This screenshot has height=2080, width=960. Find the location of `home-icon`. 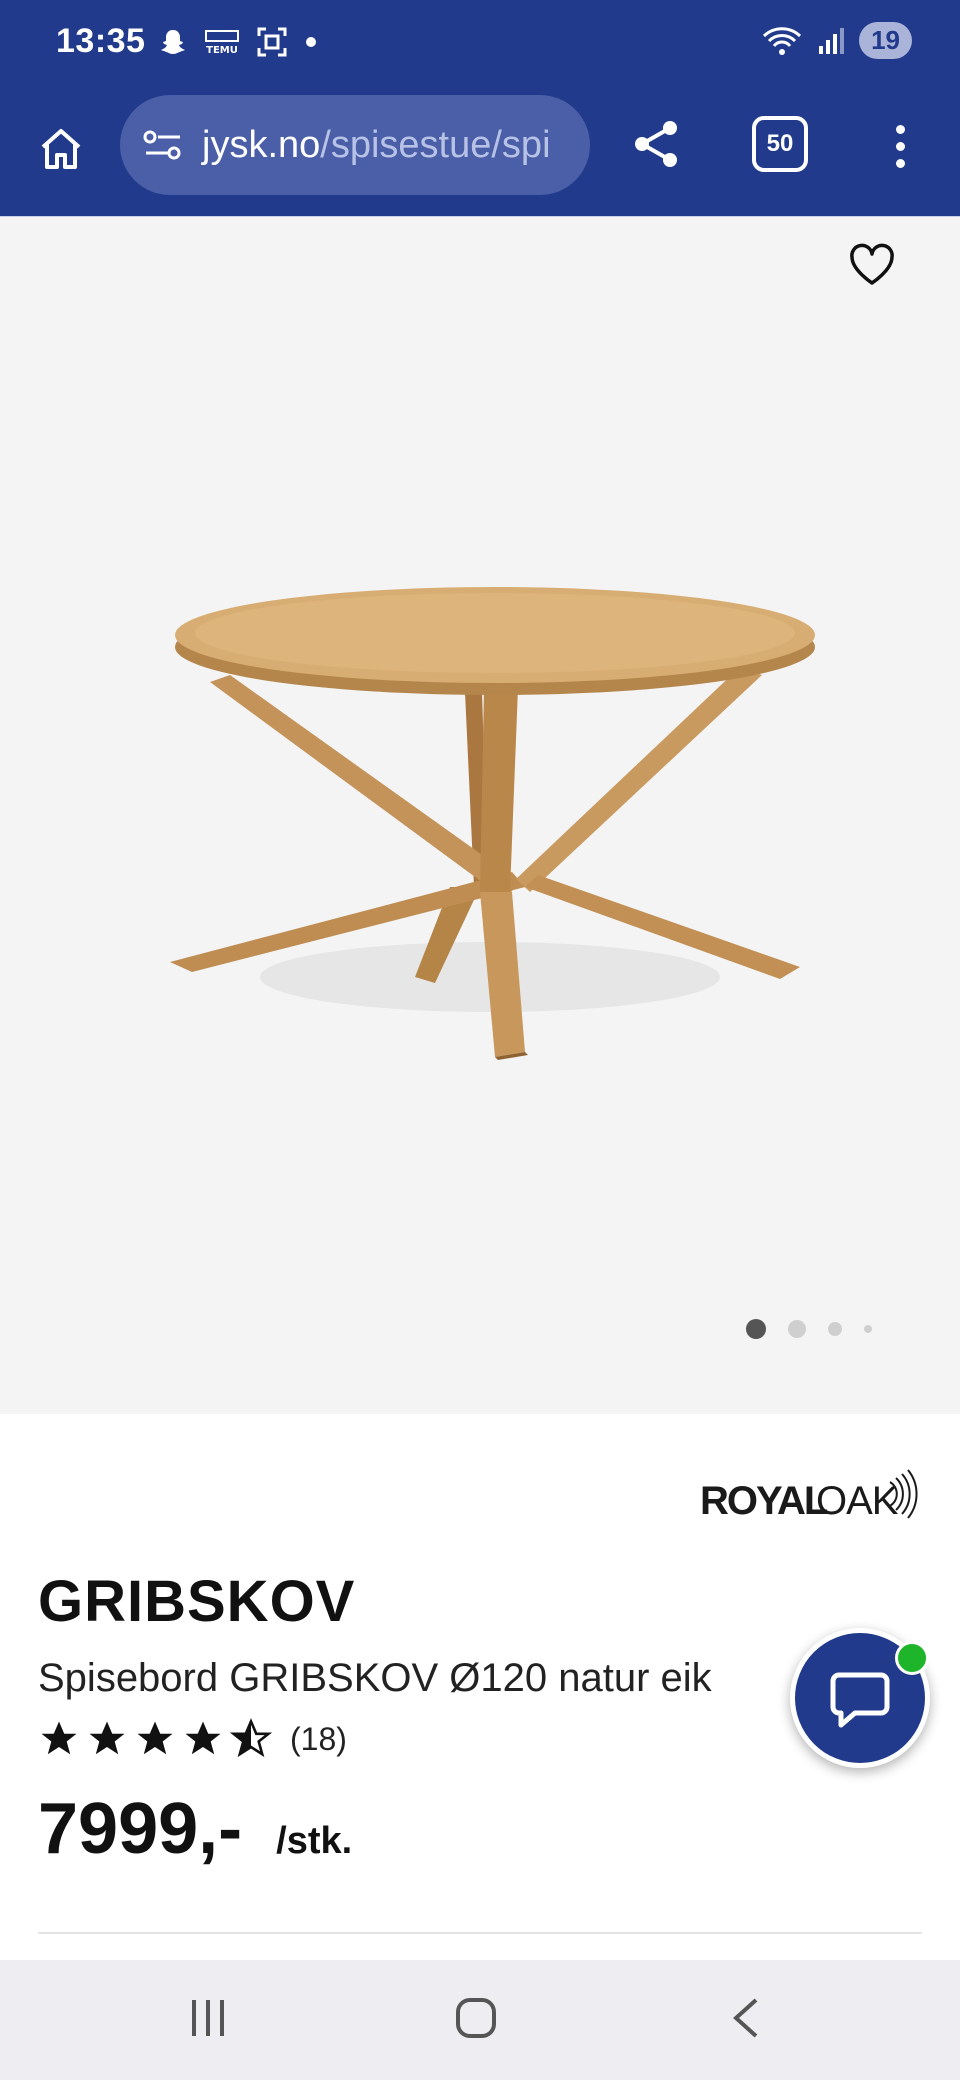

home-icon is located at coordinates (61, 149).